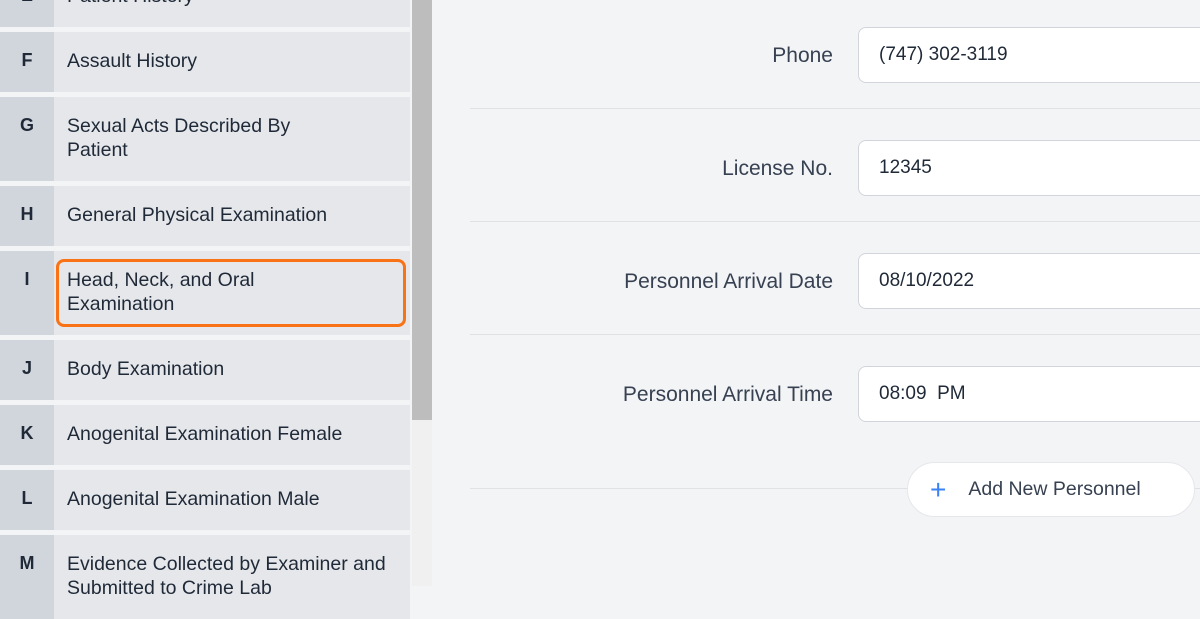 Image resolution: width=1200 pixels, height=619 pixels. What do you see at coordinates (27, 577) in the screenshot?
I see `item-letter: M` at bounding box center [27, 577].